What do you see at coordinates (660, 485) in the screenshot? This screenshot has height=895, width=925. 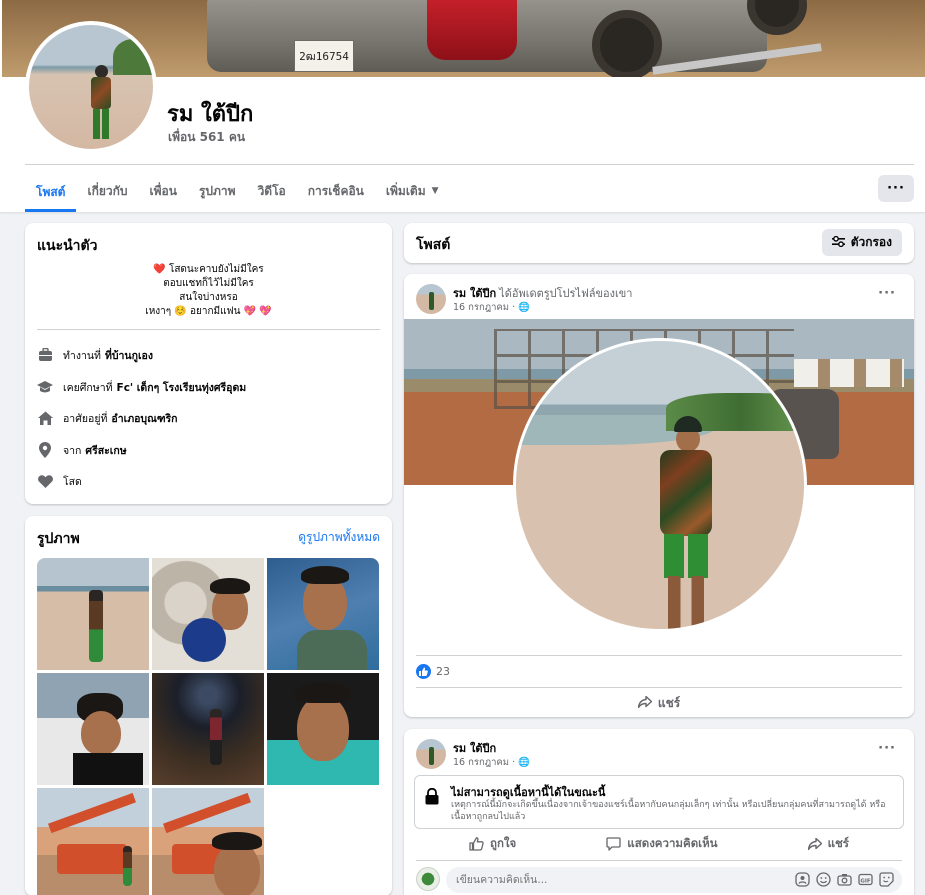 I see `post-profile-photo` at bounding box center [660, 485].